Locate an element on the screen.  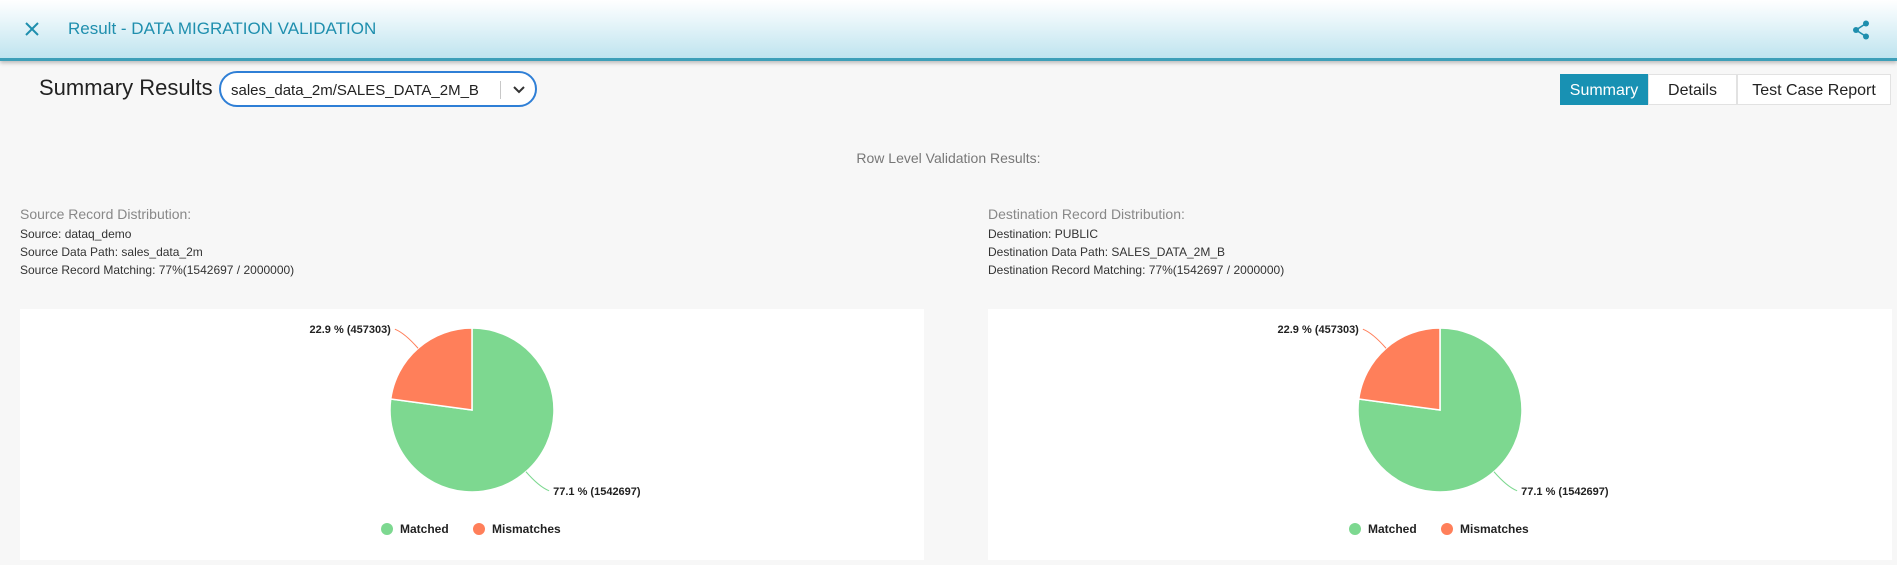
tab-test-case-report: Test Case Report is located at coordinates (1814, 89).